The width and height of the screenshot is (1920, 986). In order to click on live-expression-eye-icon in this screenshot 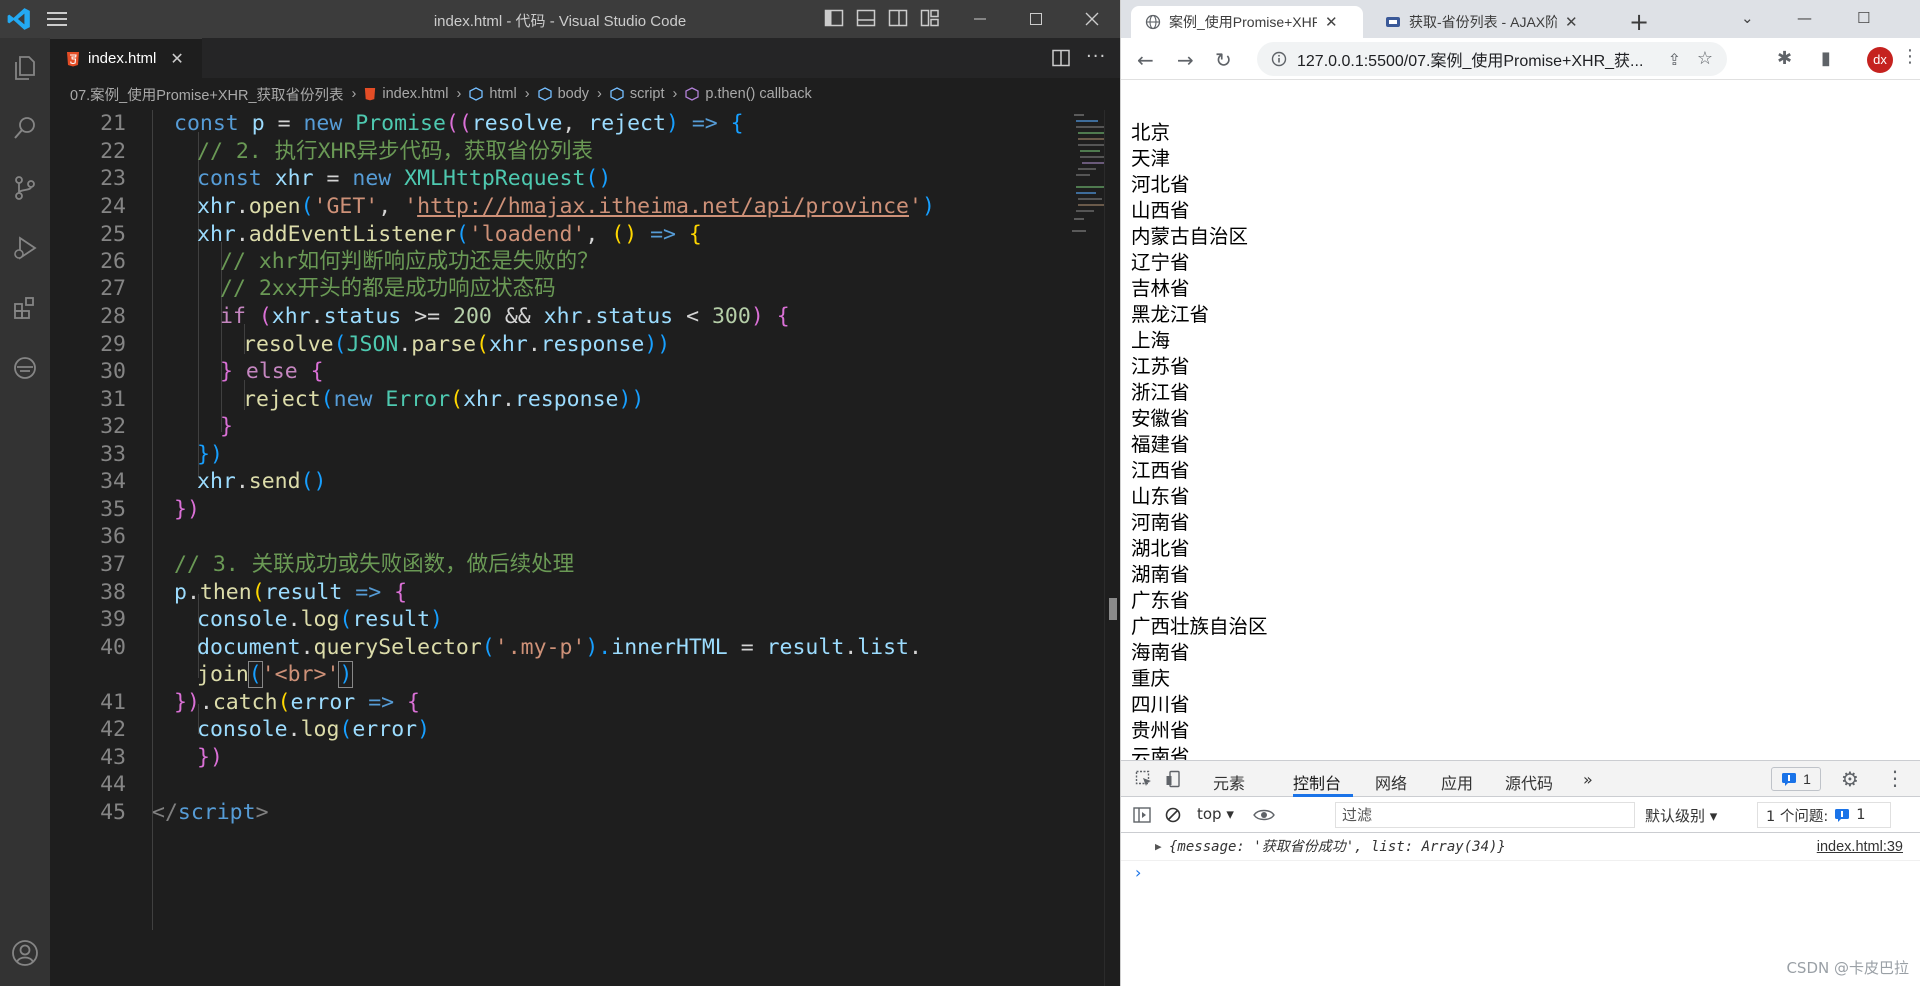, I will do `click(1264, 815)`.